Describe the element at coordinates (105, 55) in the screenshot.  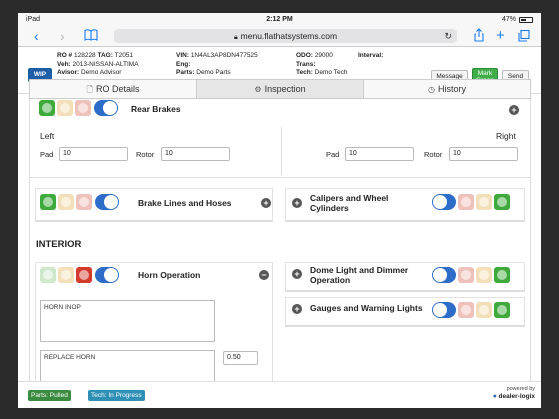
I see `tag-label: TAG:` at that location.